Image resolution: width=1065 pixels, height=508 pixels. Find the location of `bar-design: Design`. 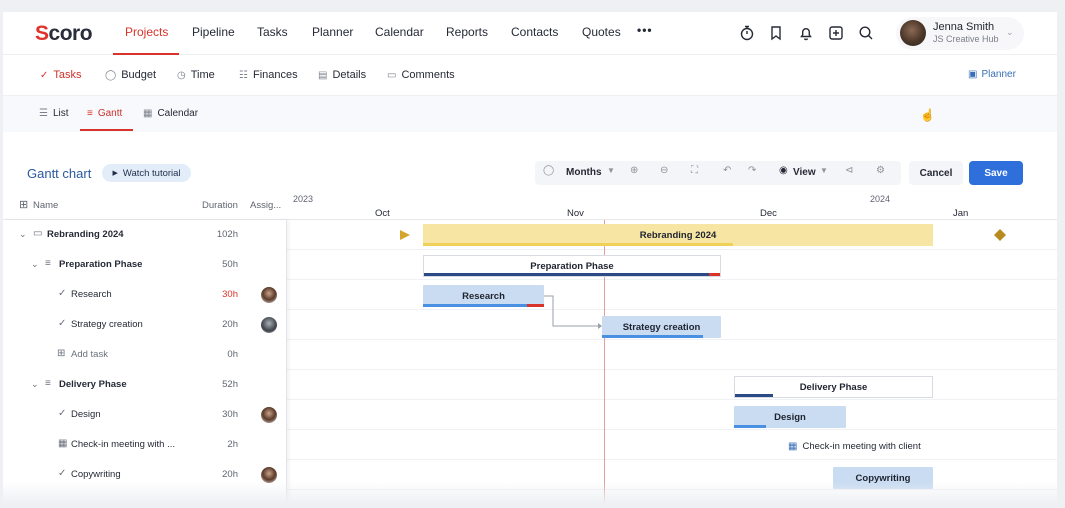

bar-design: Design is located at coordinates (790, 417).